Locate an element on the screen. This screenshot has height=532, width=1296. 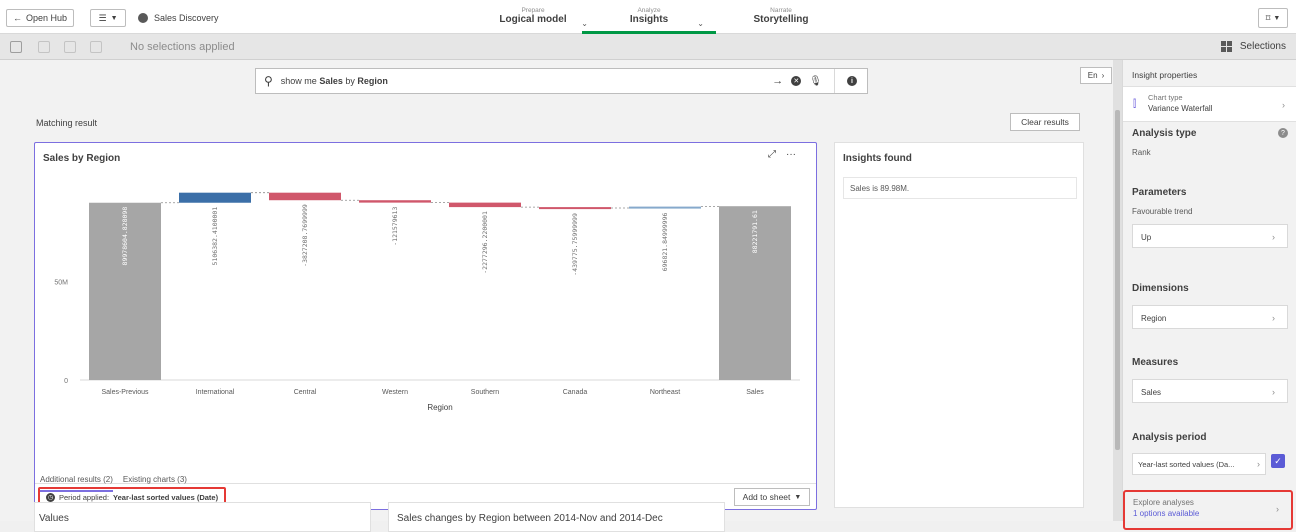
tab-narrate-label: Storytelling is located at coordinates (781, 19).